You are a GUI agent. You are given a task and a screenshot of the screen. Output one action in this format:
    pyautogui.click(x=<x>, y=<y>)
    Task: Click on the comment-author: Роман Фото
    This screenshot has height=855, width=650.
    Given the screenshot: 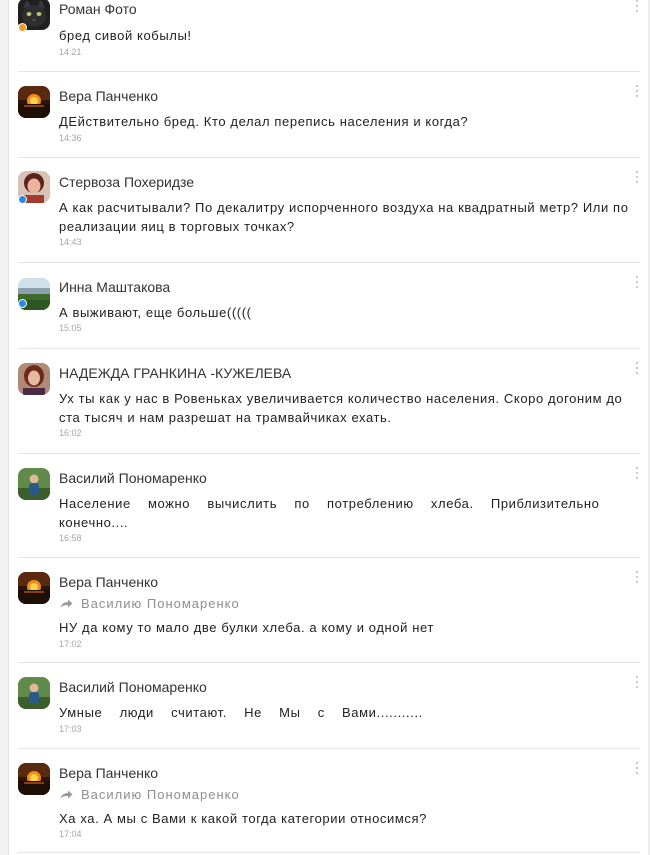 What is the action you would take?
    pyautogui.click(x=98, y=9)
    